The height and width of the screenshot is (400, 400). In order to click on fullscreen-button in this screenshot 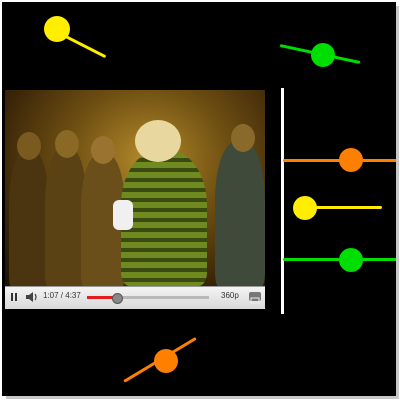, I will do `click(255, 298)`.